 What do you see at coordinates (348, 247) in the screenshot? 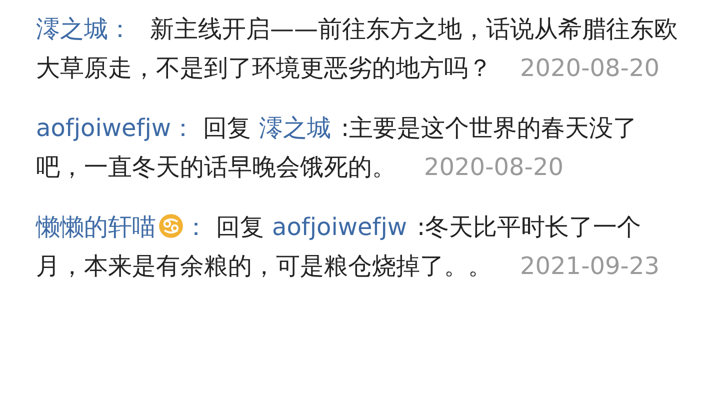
I see `comment-text: 懒懒的轩喵 ： 回复 aofjoiwefjw :冬天比平时长了一个月，本来是有余粮的，可是粮仓烧掉了。。 2021-09-23` at bounding box center [348, 247].